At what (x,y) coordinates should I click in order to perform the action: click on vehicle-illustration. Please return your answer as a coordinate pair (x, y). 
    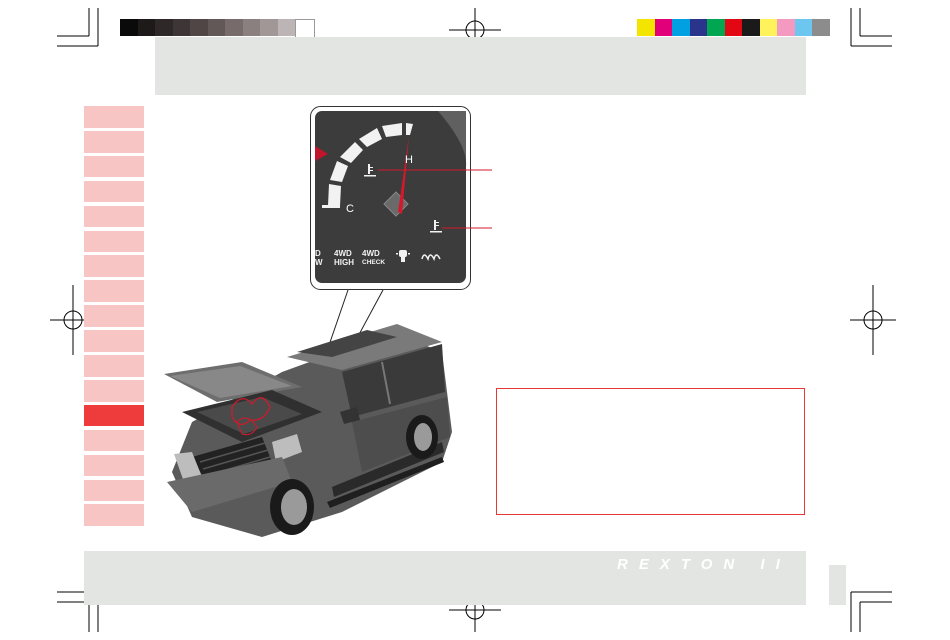
    Looking at the image, I should click on (308, 430).